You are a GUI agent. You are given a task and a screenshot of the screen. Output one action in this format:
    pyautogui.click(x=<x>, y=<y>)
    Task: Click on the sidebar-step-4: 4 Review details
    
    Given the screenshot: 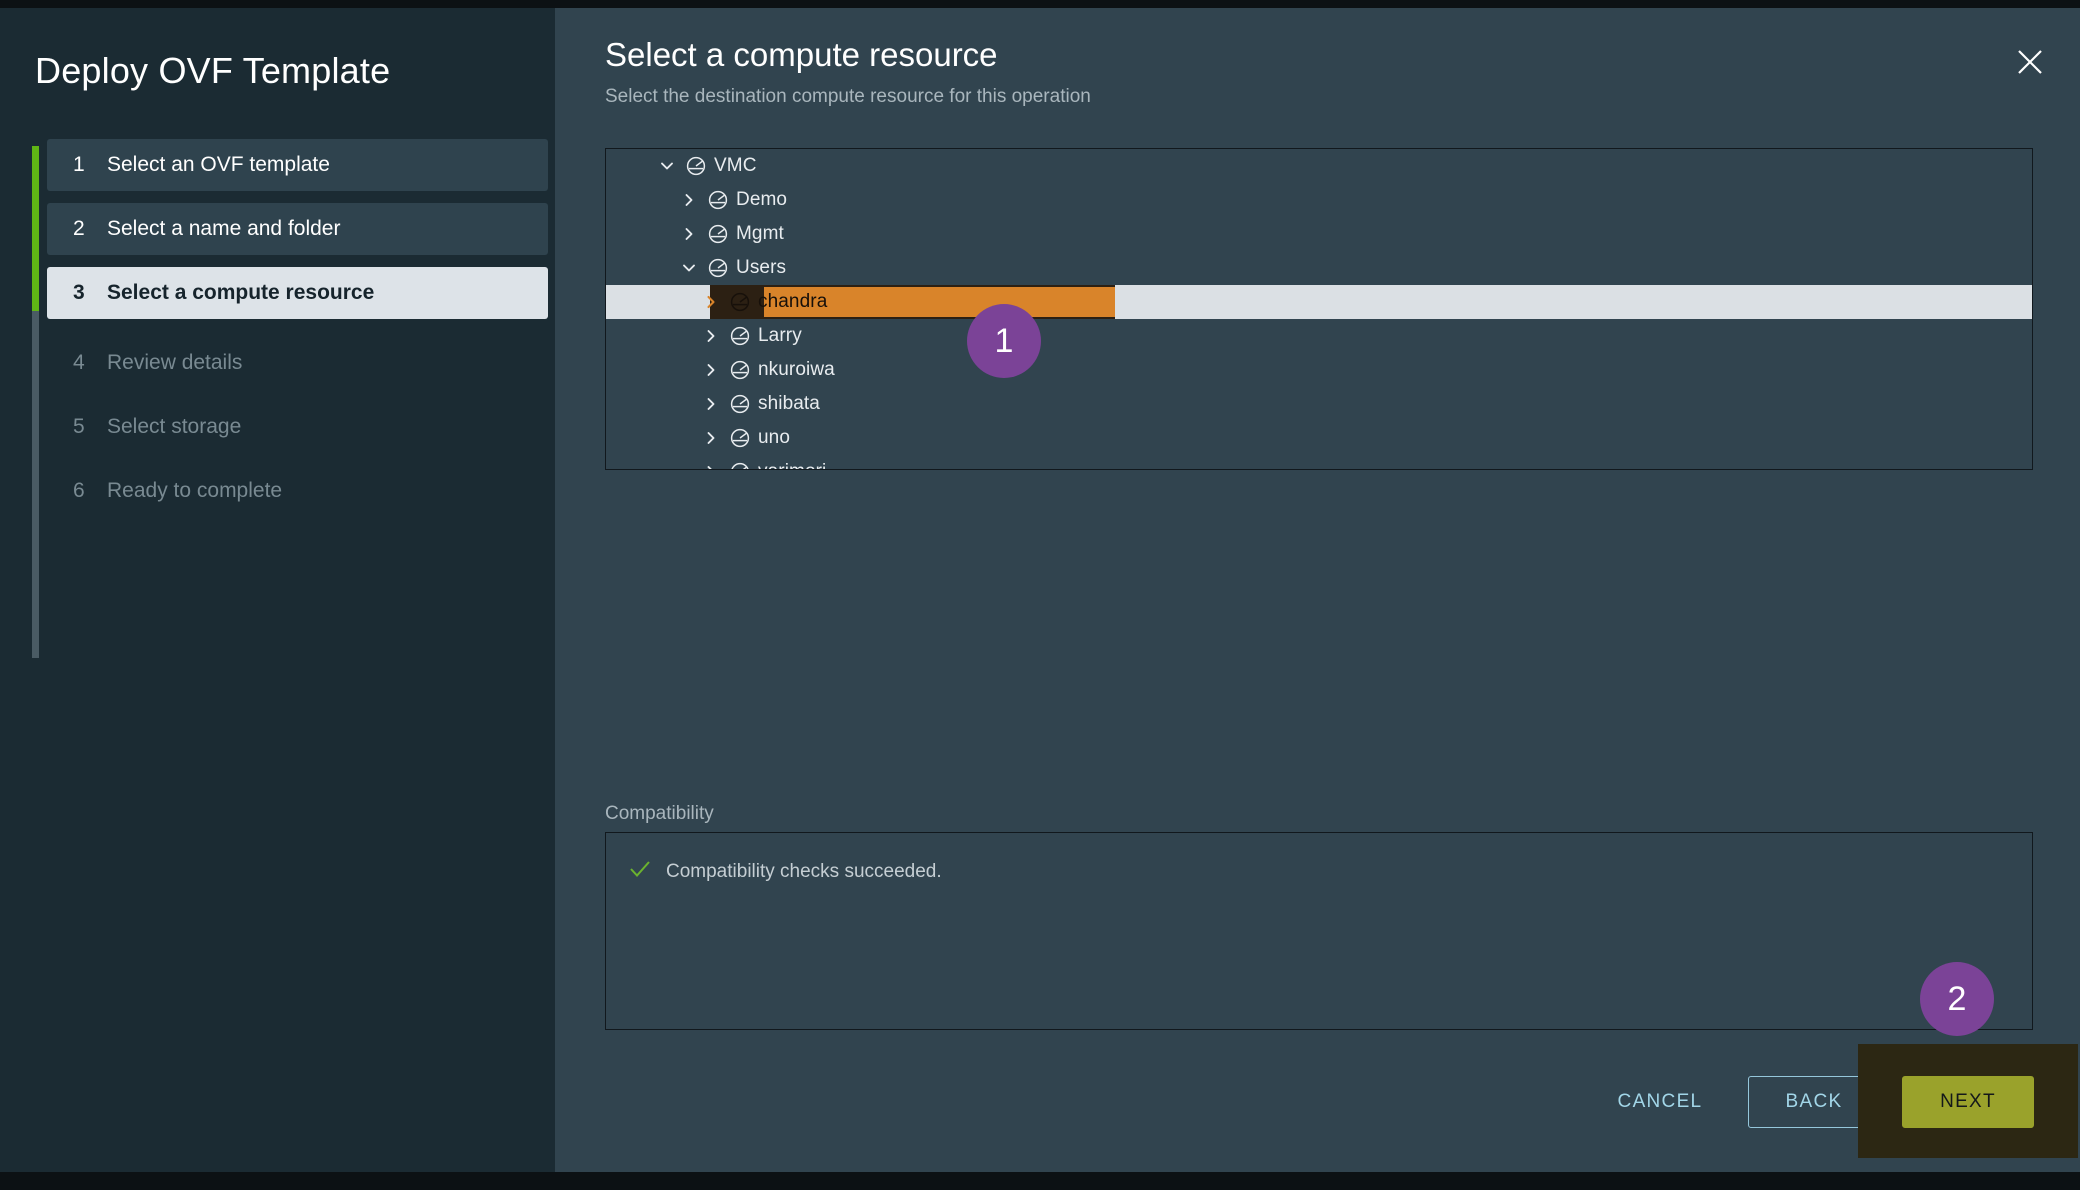 What is the action you would take?
    pyautogui.click(x=297, y=363)
    